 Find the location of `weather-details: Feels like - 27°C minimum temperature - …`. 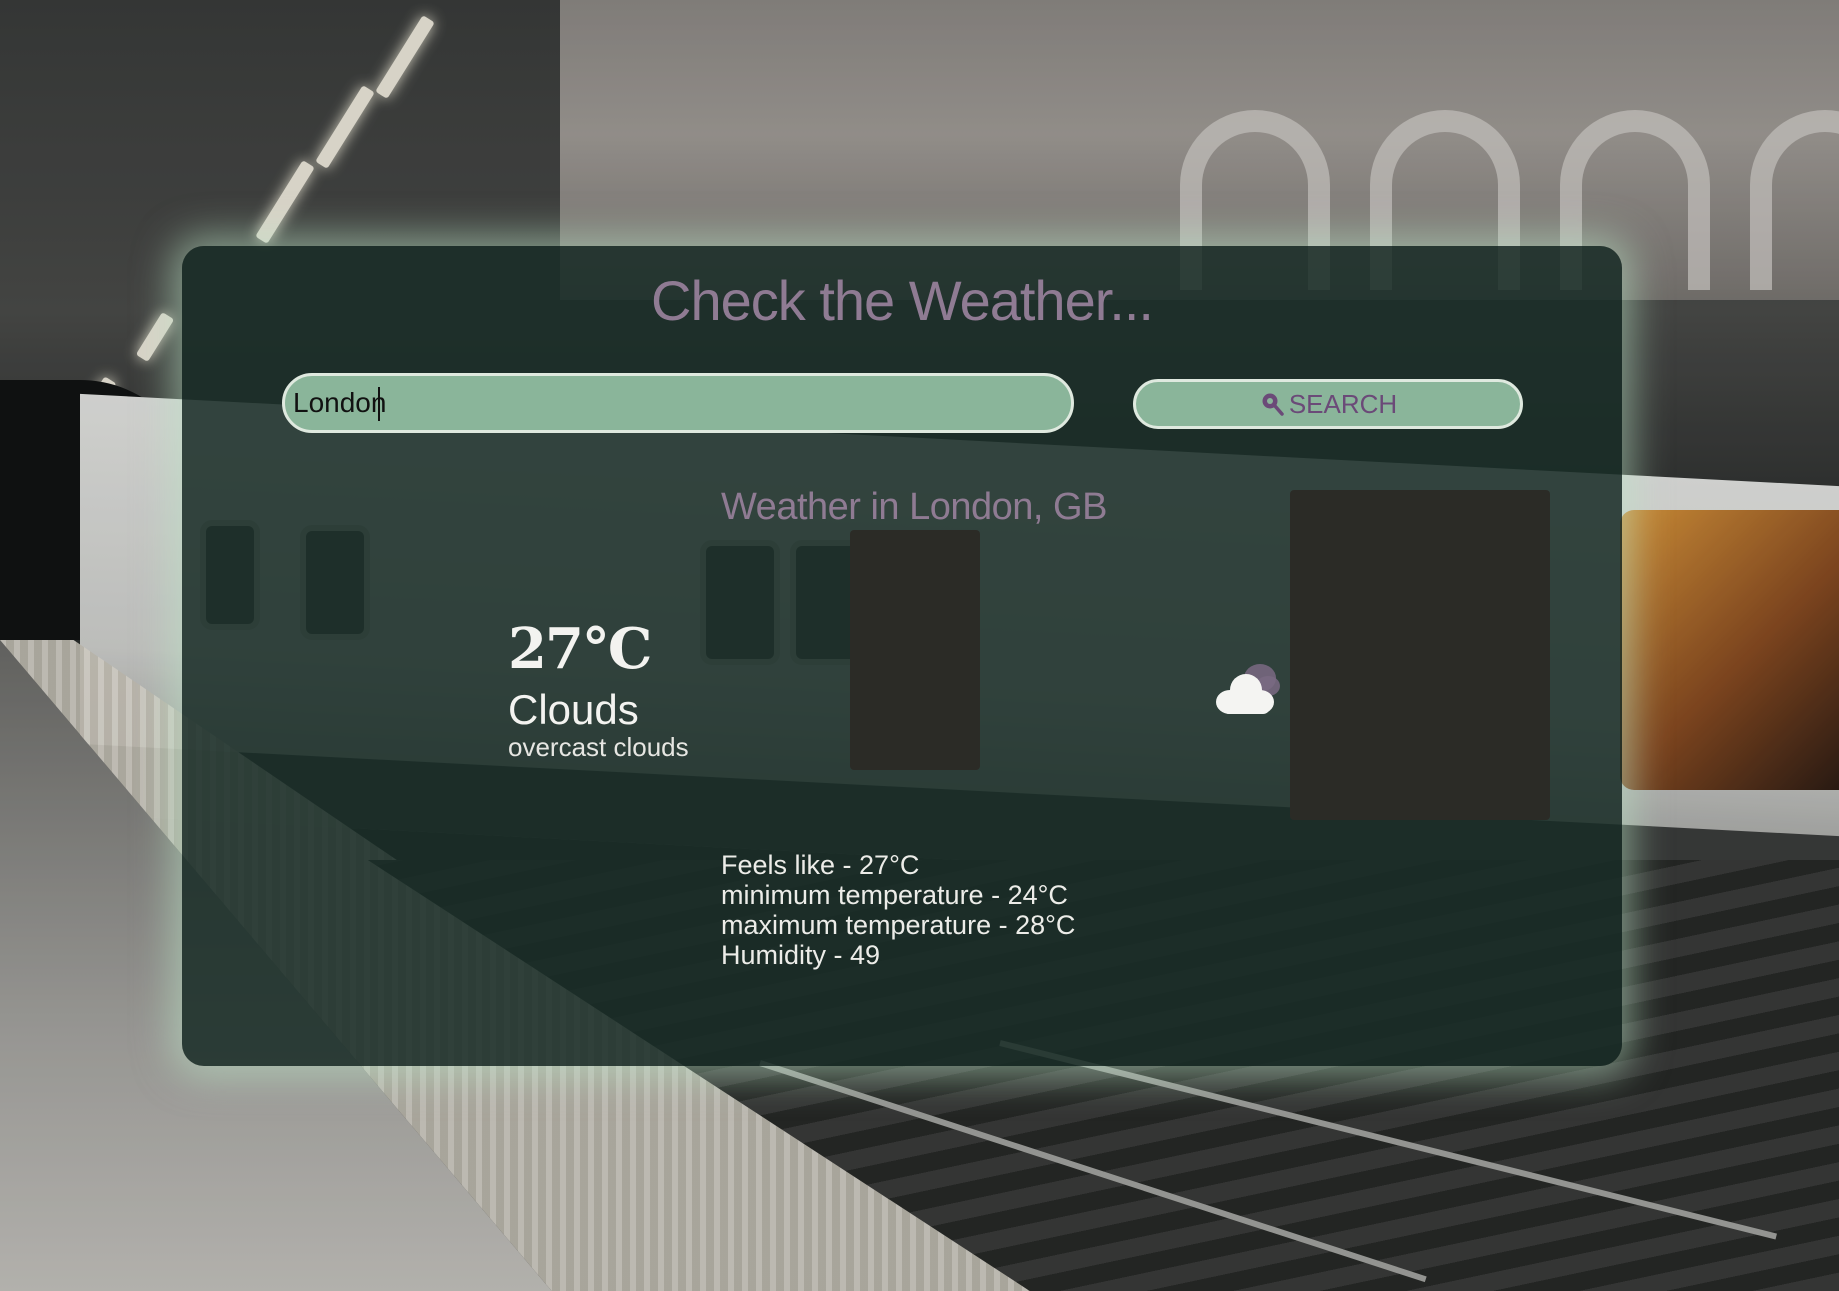

weather-details: Feels like - 27°C minimum temperature - … is located at coordinates (898, 910).